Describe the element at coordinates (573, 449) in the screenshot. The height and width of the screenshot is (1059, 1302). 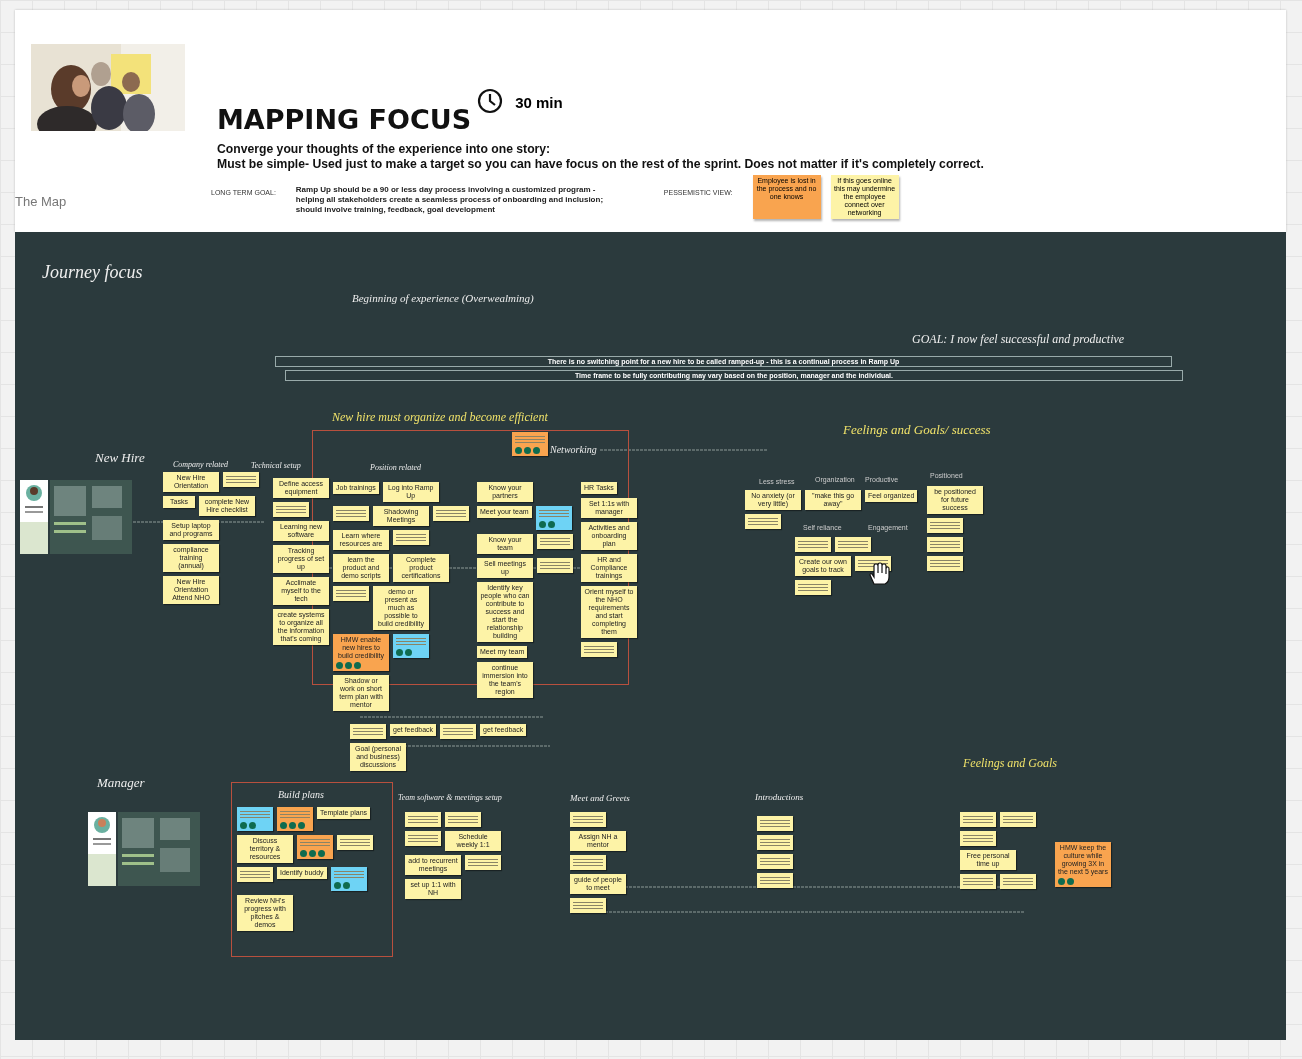
I see `section-heading: Networking` at that location.